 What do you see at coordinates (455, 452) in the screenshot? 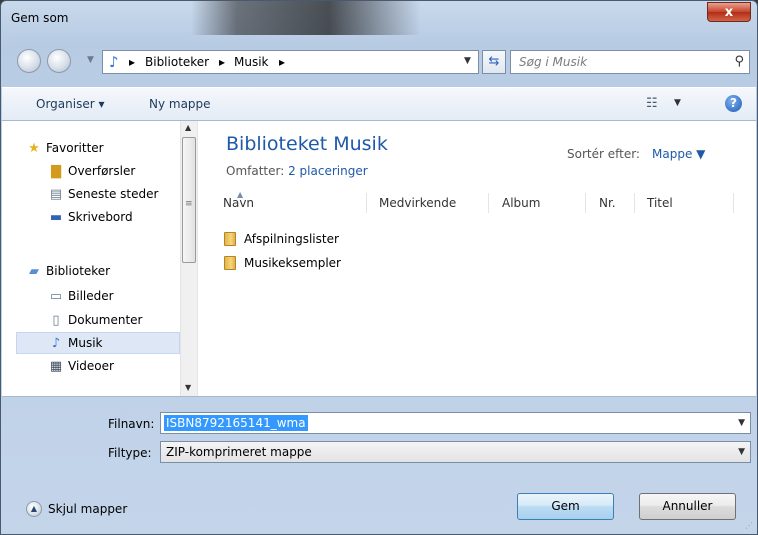
I see `filetype-select: ZIP-komprimeret mappe ▼` at bounding box center [455, 452].